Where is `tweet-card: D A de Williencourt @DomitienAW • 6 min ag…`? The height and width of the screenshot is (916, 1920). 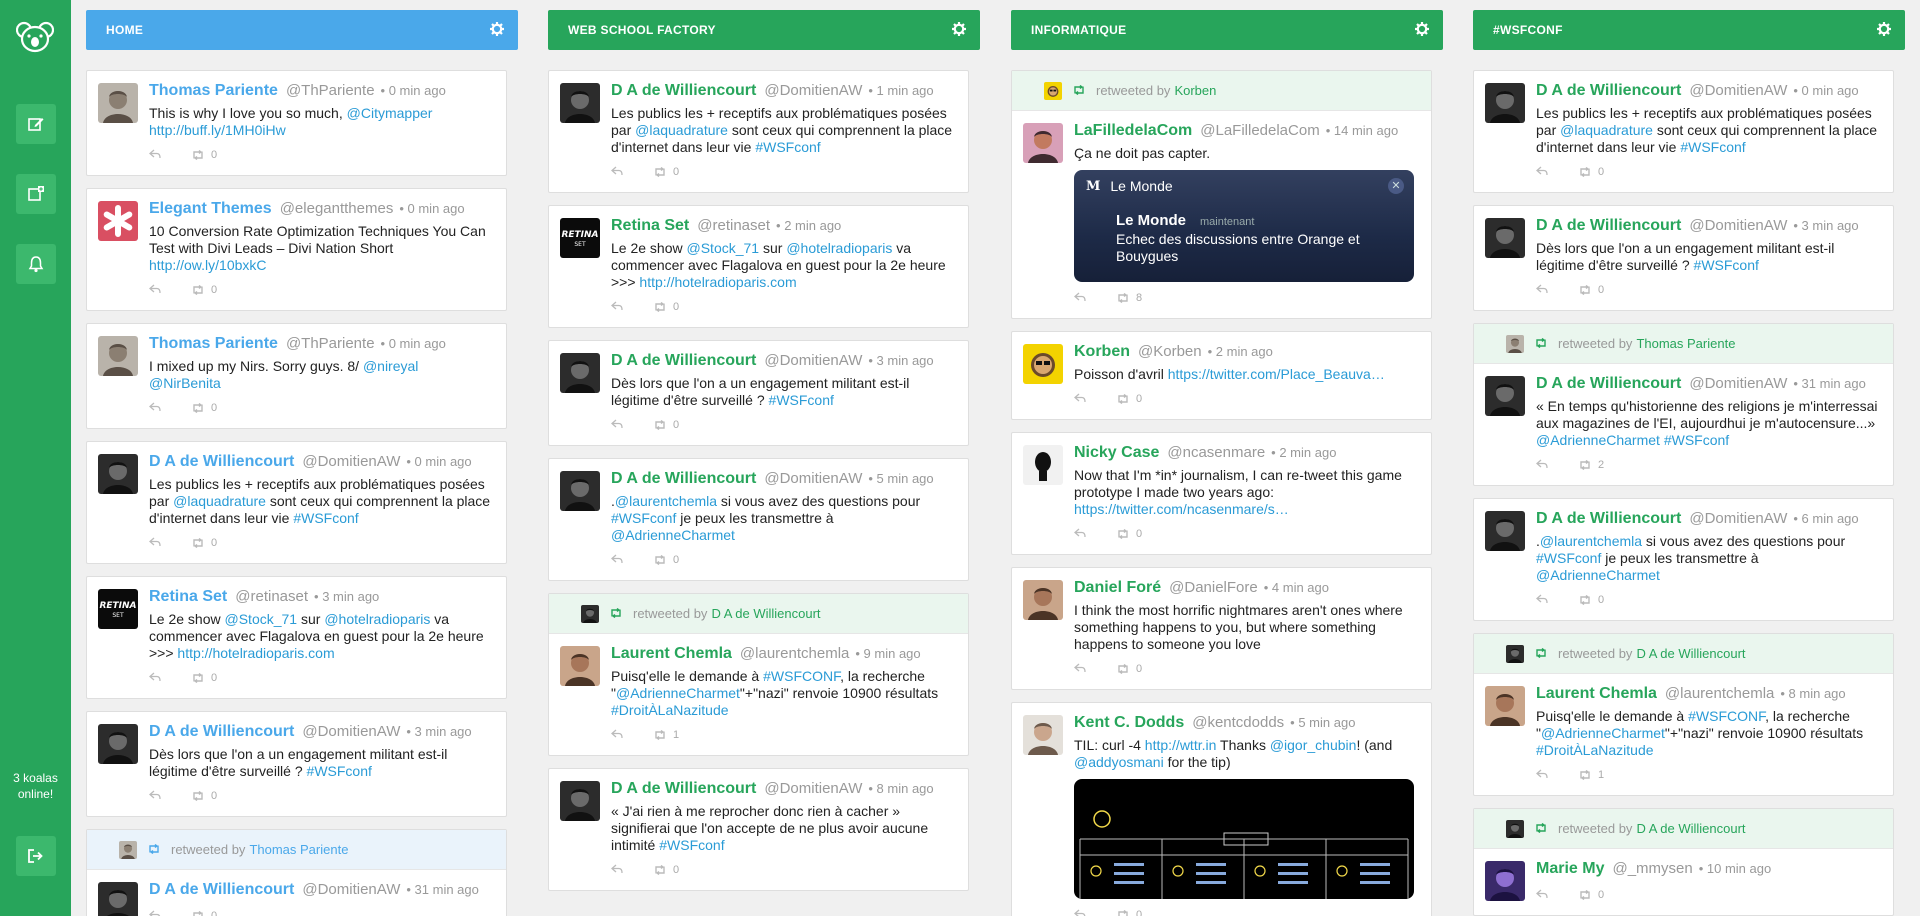
tweet-card: D A de Williencourt @DomitienAW • 6 min ag… is located at coordinates (1683, 559).